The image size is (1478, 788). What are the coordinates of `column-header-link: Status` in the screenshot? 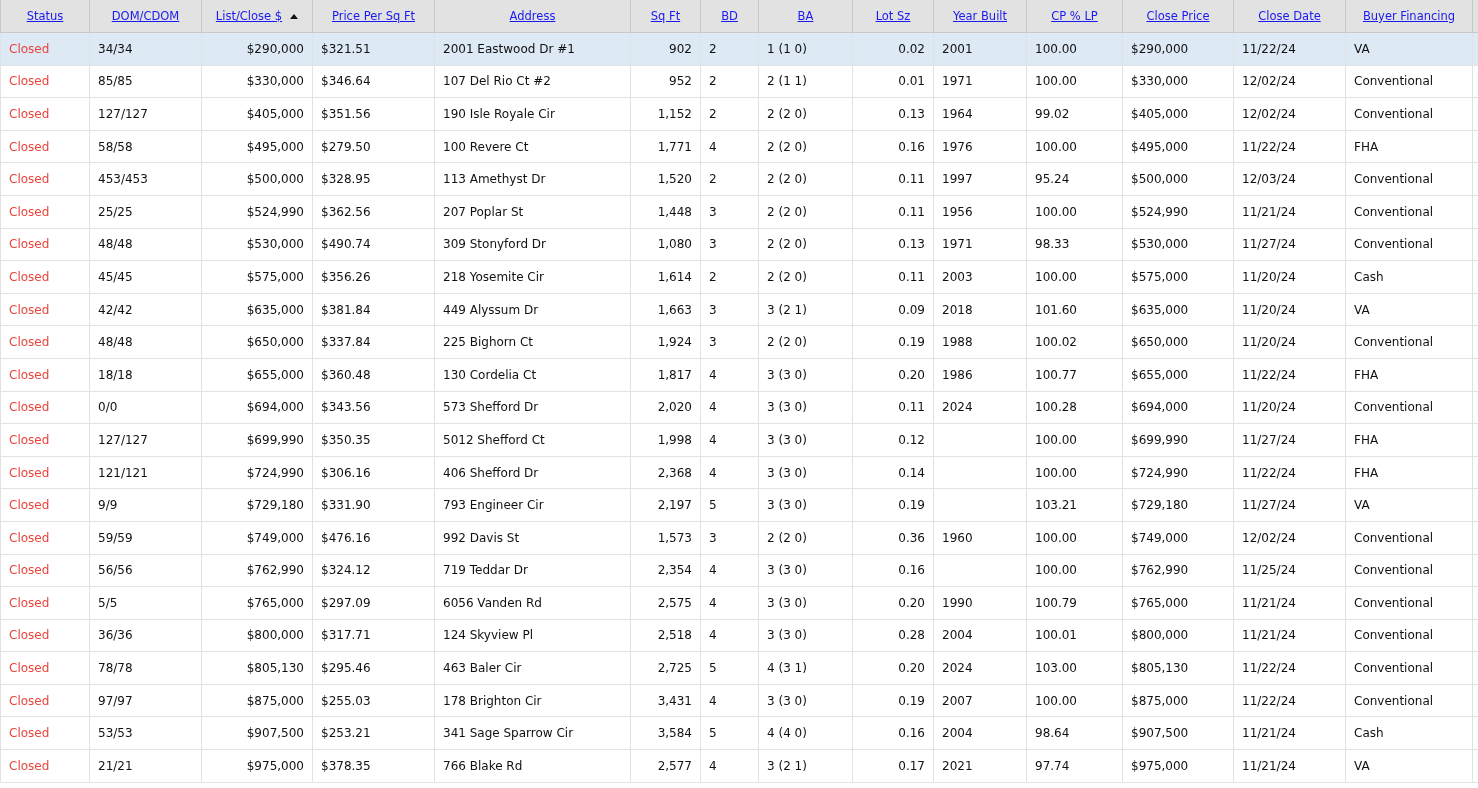 It's located at (45, 16).